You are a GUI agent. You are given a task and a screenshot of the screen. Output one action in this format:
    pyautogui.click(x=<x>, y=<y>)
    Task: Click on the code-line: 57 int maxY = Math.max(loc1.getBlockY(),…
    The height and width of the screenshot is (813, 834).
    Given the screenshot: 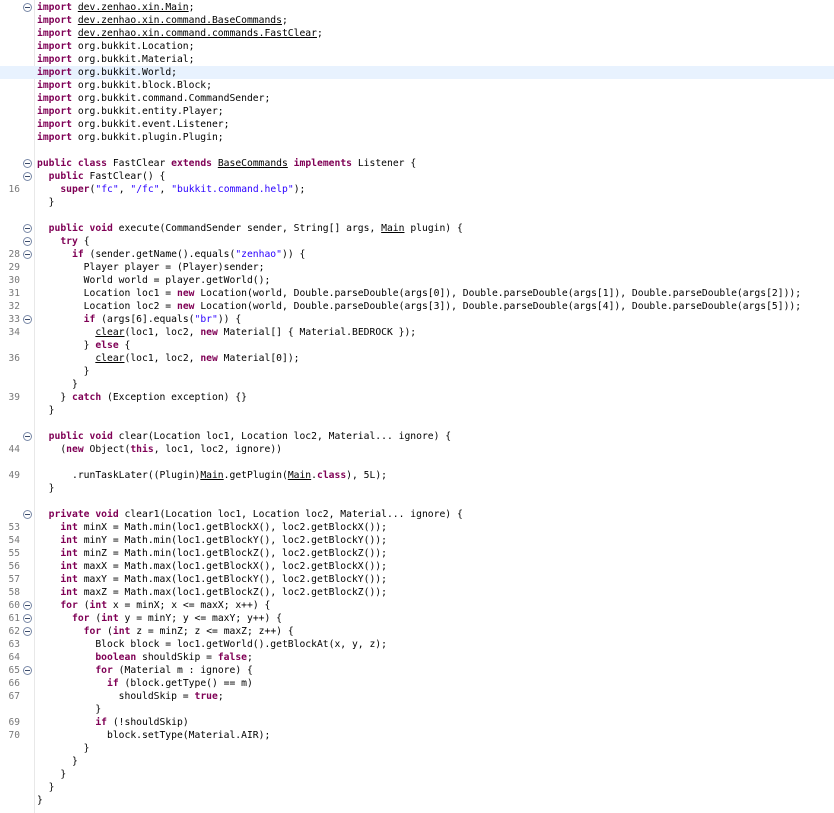 What is the action you would take?
    pyautogui.click(x=417, y=579)
    